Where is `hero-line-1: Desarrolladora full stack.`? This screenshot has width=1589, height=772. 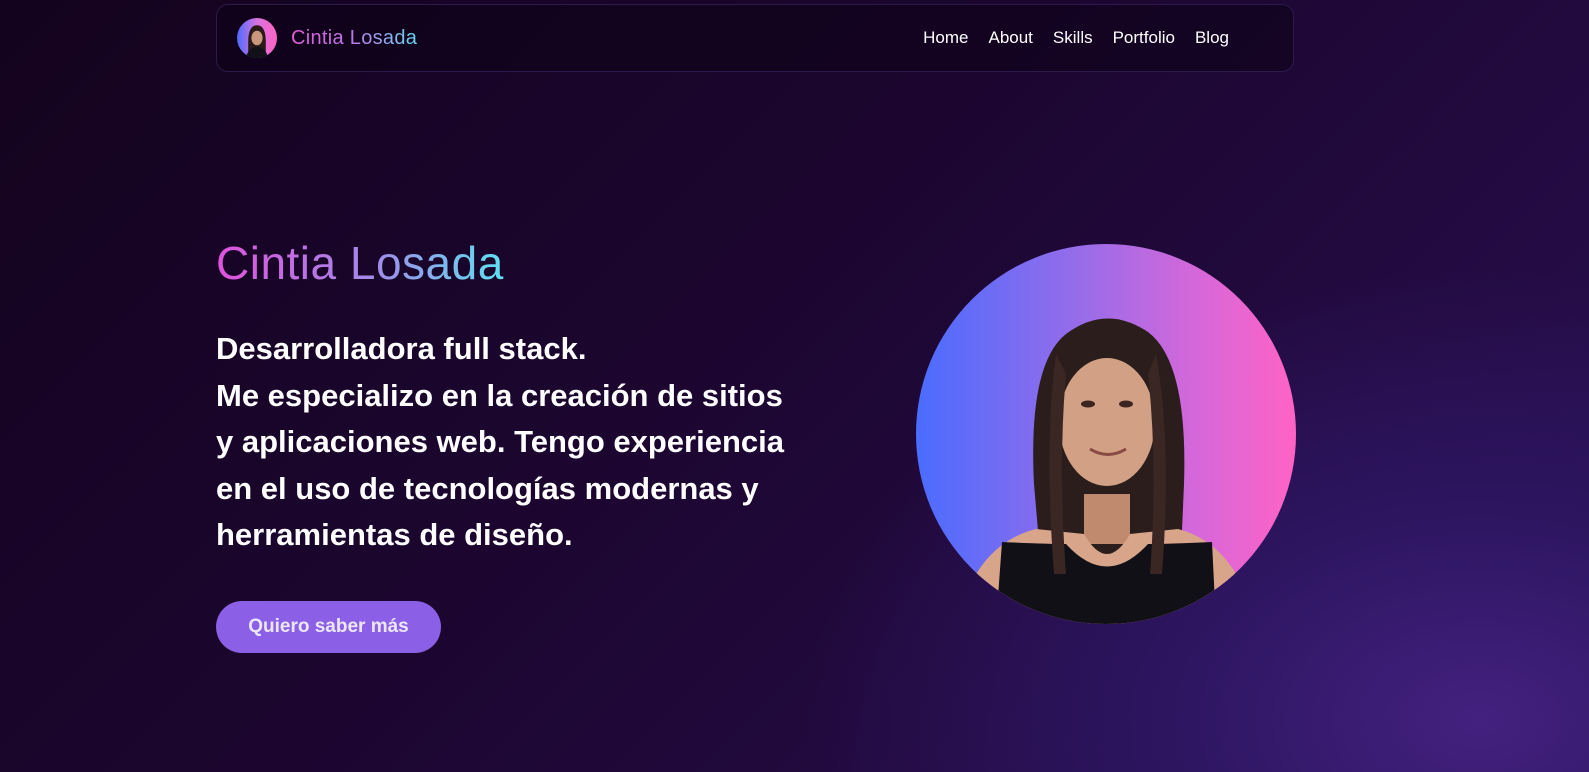
hero-line-1: Desarrolladora full stack. is located at coordinates (401, 348).